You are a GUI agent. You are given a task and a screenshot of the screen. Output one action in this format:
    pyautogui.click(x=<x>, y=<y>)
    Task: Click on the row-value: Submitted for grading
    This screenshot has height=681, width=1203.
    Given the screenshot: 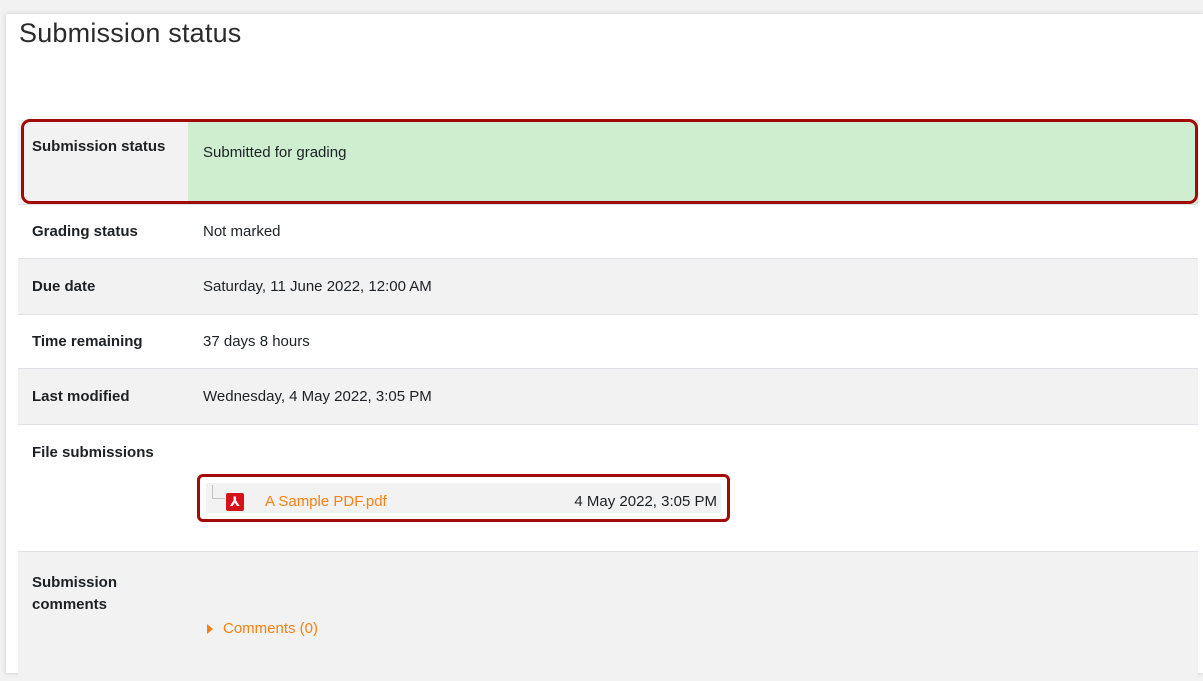 What is the action you would take?
    pyautogui.click(x=693, y=162)
    